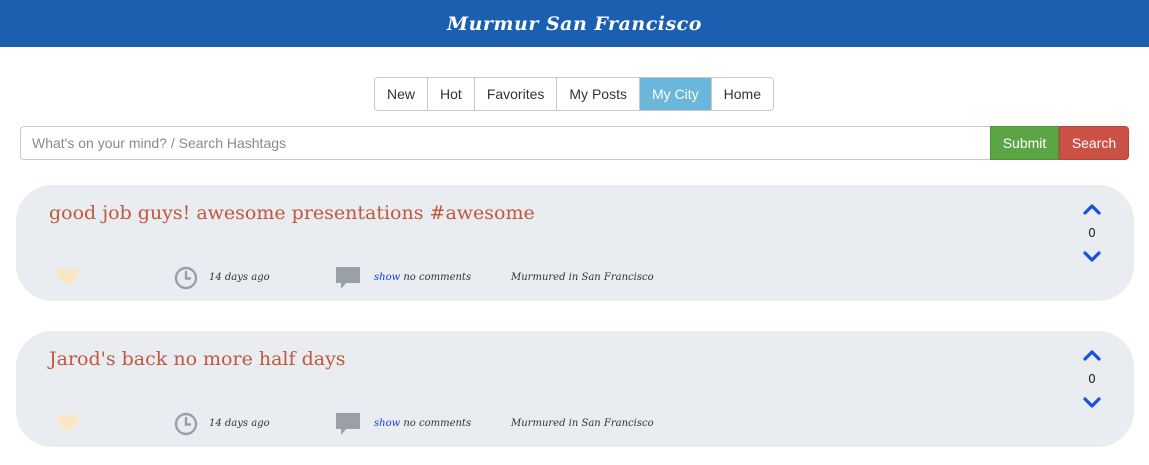 The height and width of the screenshot is (465, 1149). What do you see at coordinates (451, 94) in the screenshot?
I see `tab-hot: Hot` at bounding box center [451, 94].